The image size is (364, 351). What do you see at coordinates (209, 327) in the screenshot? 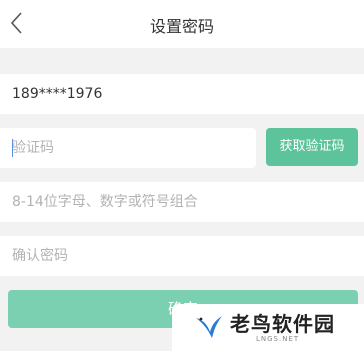
I see `bird-logo-icon` at bounding box center [209, 327].